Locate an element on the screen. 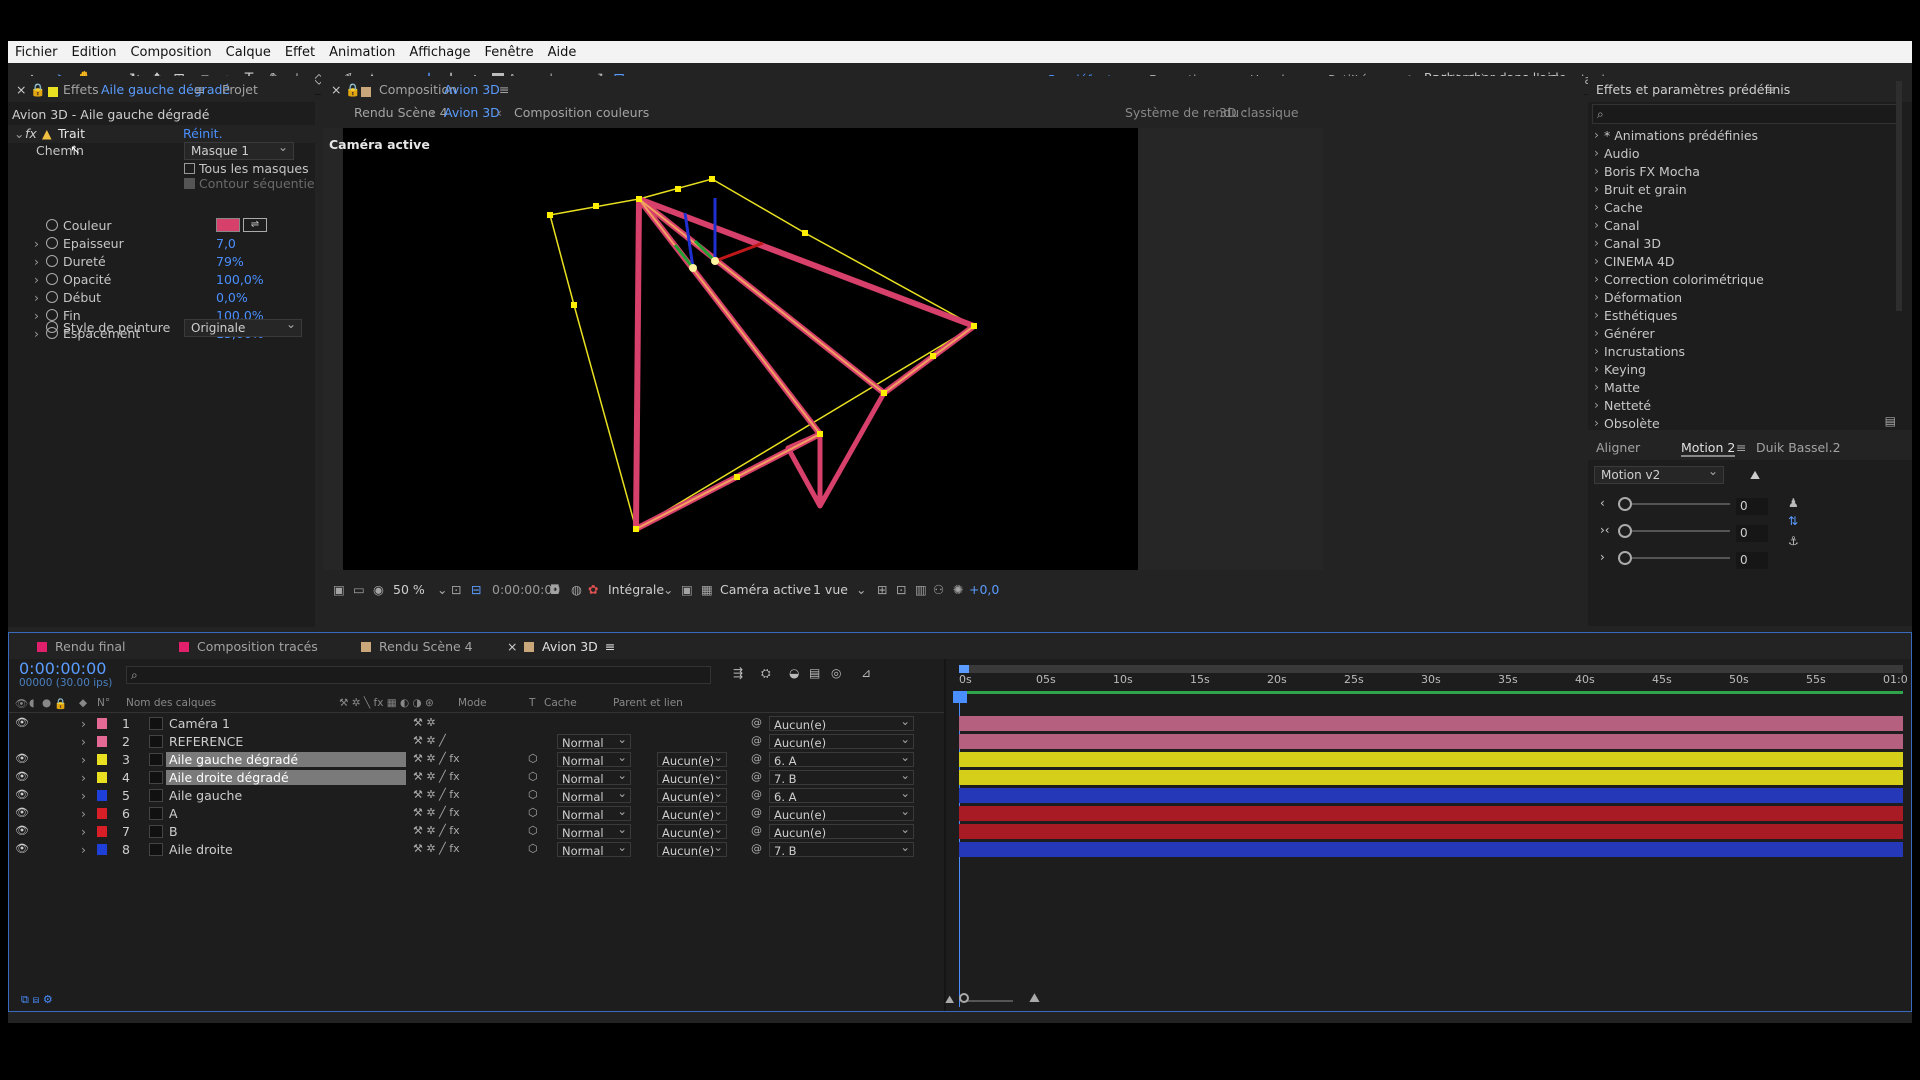  shy-icon: ◒ is located at coordinates (794, 673).